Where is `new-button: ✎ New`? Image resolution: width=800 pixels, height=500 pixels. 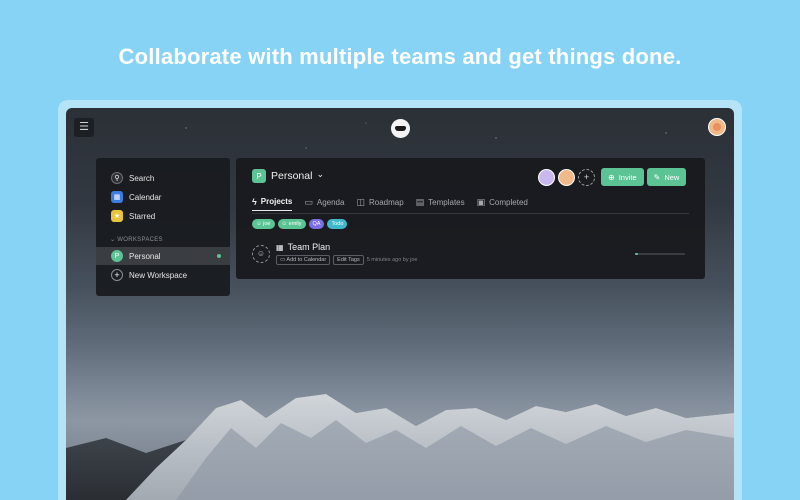
new-button: ✎ New is located at coordinates (666, 177).